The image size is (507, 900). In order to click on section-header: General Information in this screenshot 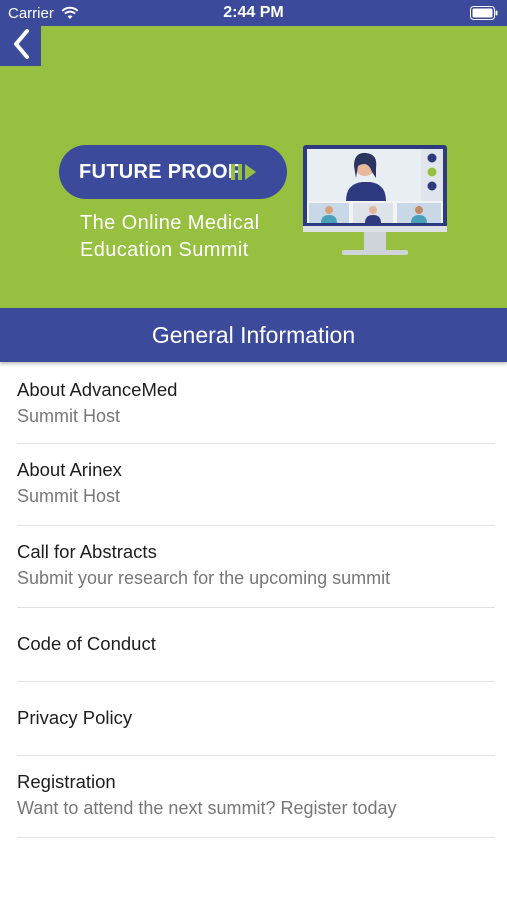, I will do `click(253, 335)`.